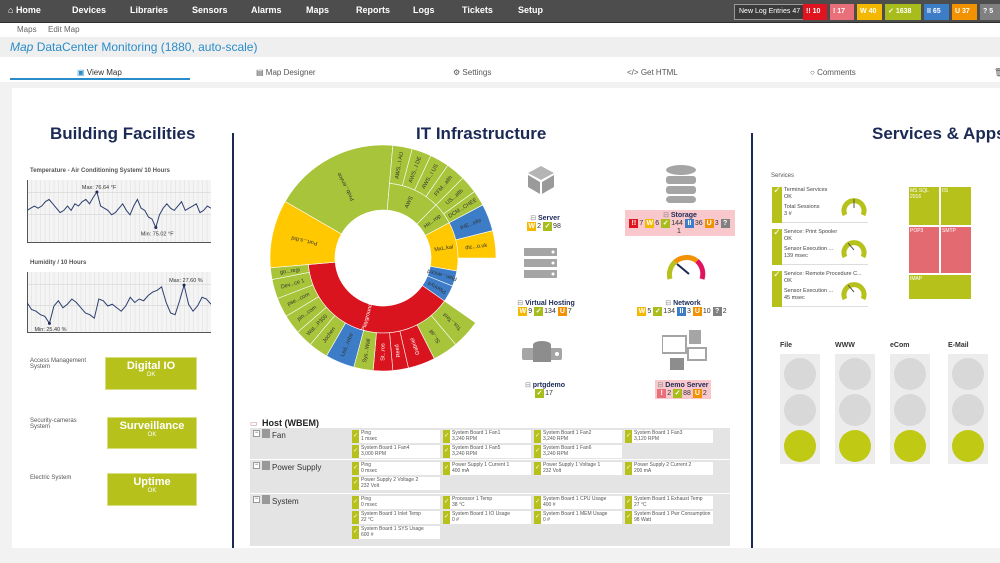  I want to click on nav-libraries: Libraries, so click(149, 10).